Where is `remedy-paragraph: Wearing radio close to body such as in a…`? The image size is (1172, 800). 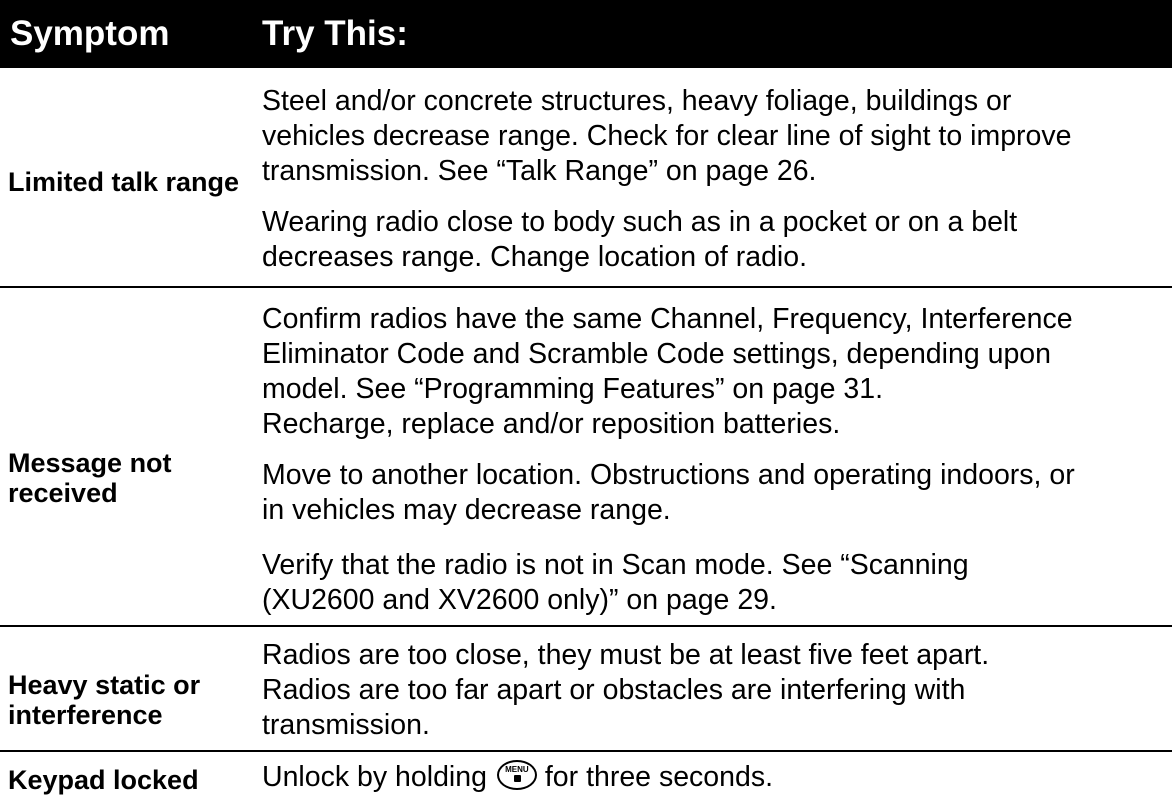
remedy-paragraph: Wearing radio close to body such as in a… is located at coordinates (640, 239).